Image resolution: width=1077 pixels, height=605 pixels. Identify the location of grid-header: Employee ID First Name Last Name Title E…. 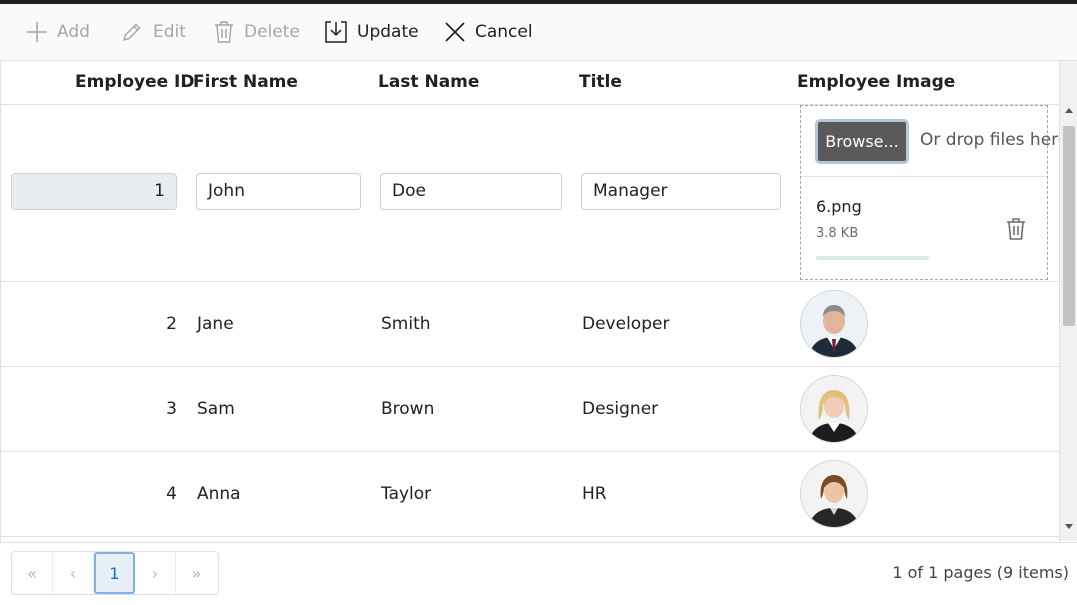
(530, 83).